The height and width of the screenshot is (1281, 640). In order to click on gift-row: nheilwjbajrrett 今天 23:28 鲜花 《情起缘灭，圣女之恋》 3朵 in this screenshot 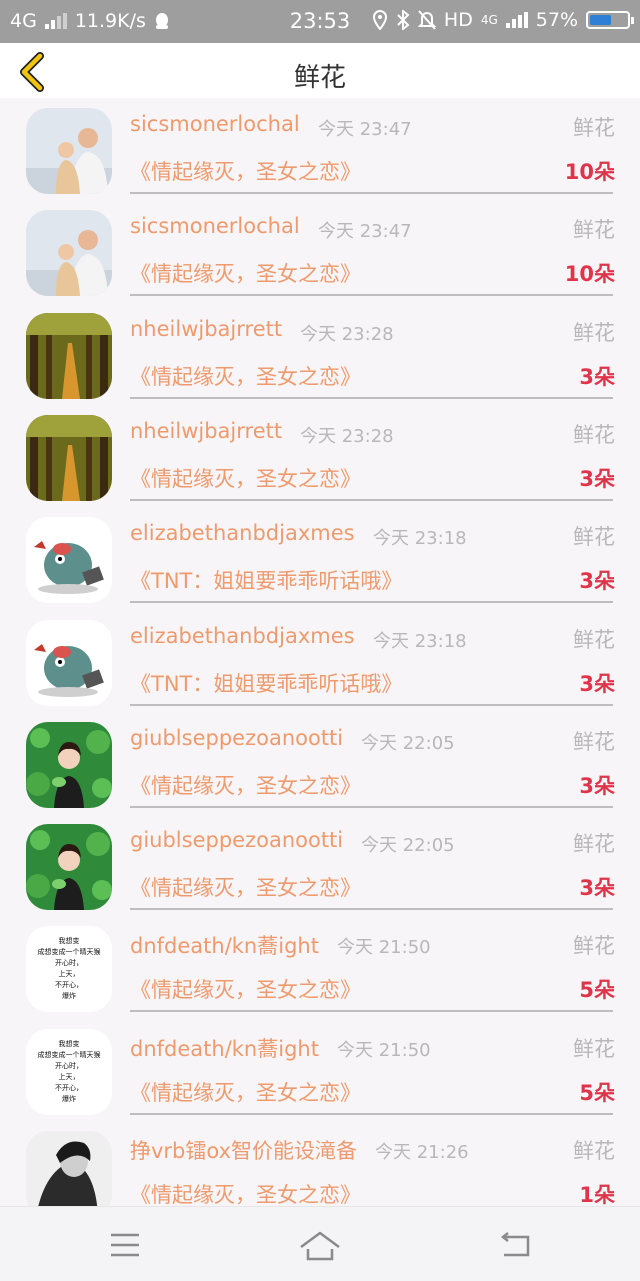, I will do `click(320, 456)`.